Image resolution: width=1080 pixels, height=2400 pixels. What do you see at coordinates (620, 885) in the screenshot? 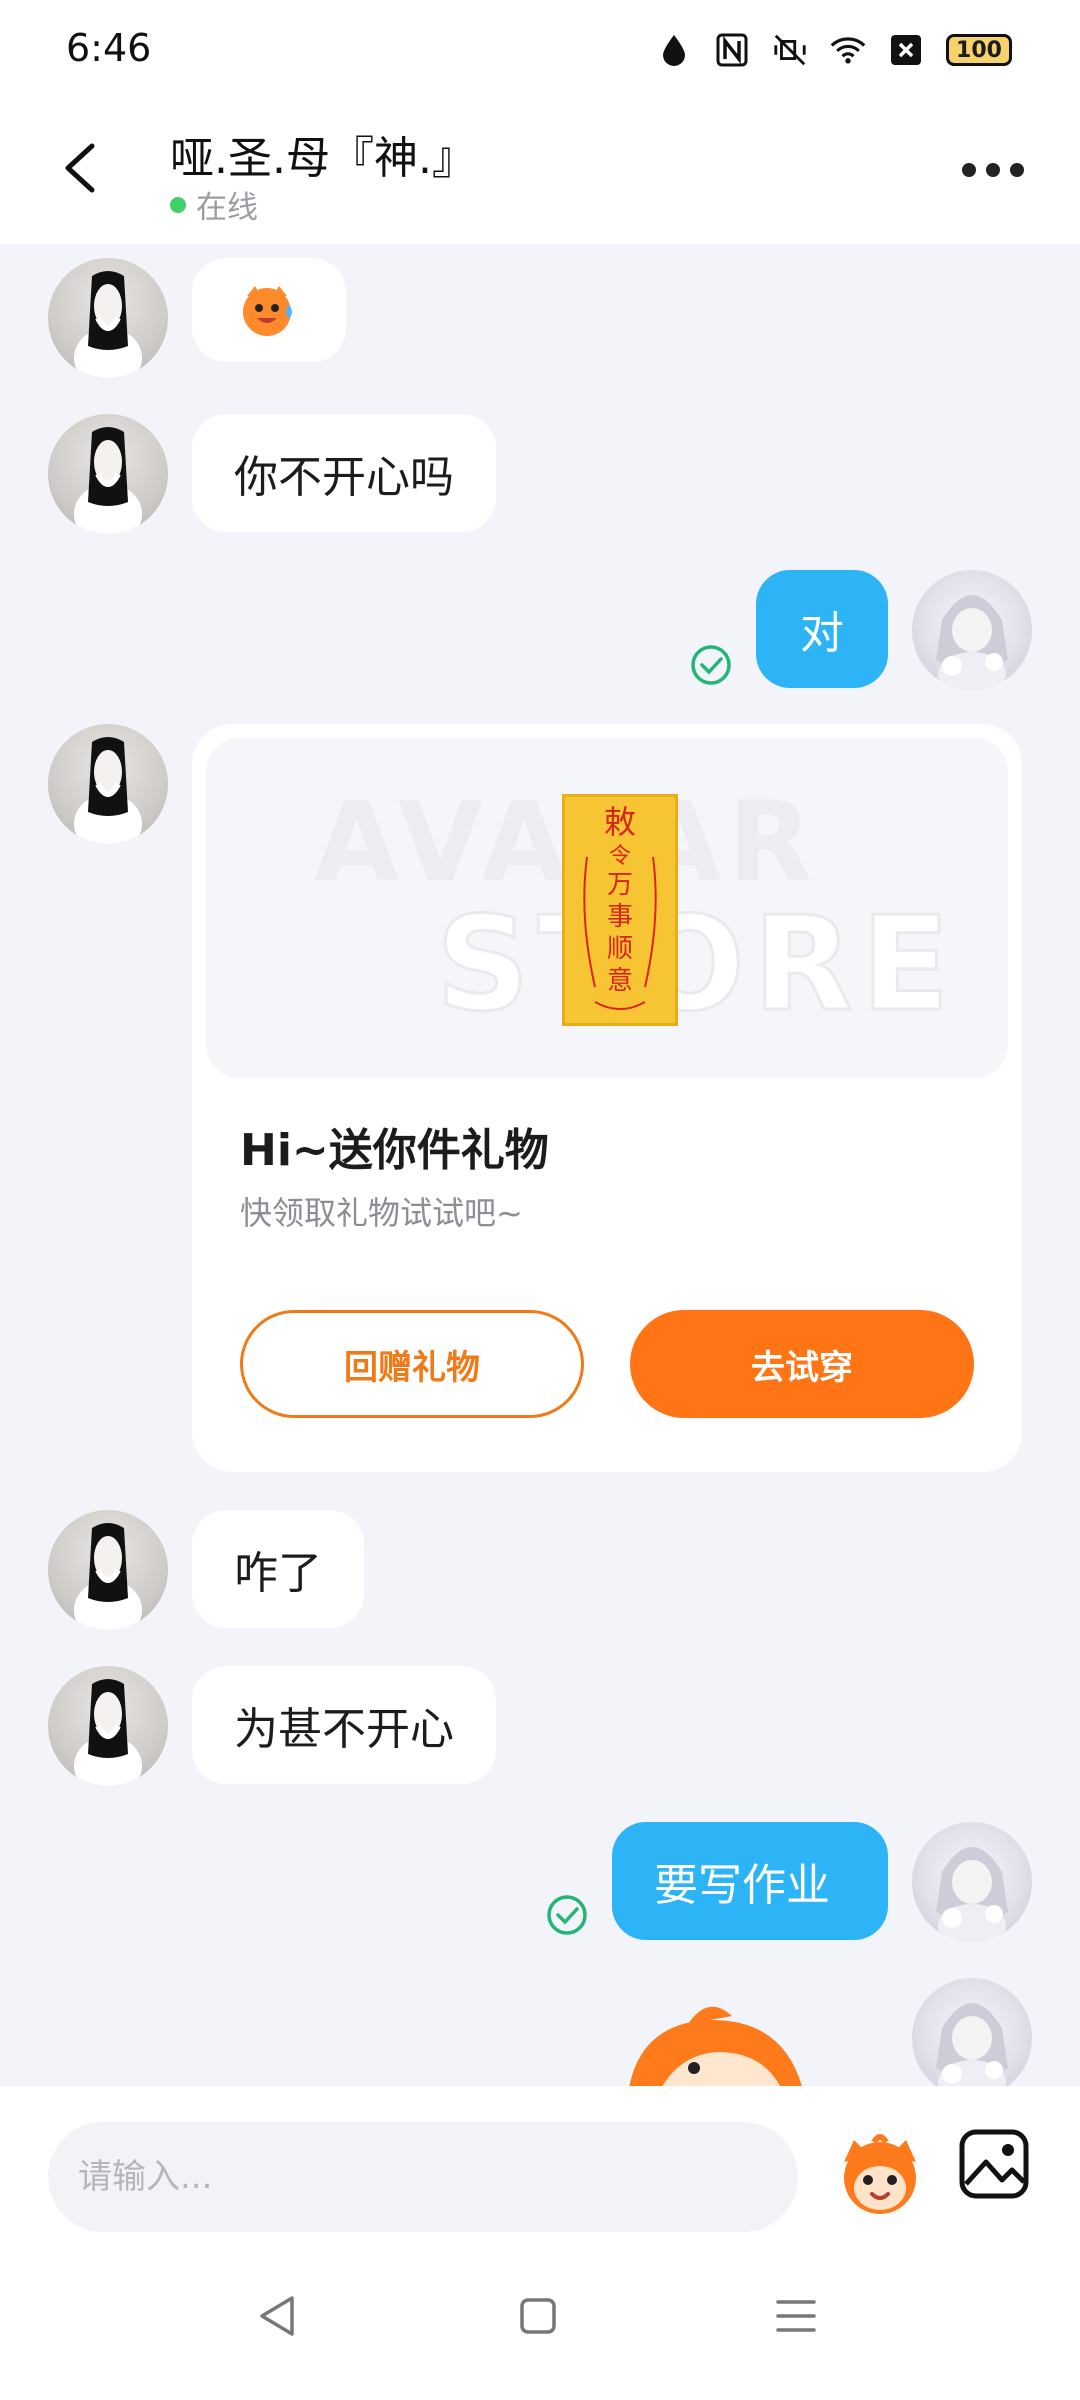
I see `talisman-char: 万` at bounding box center [620, 885].